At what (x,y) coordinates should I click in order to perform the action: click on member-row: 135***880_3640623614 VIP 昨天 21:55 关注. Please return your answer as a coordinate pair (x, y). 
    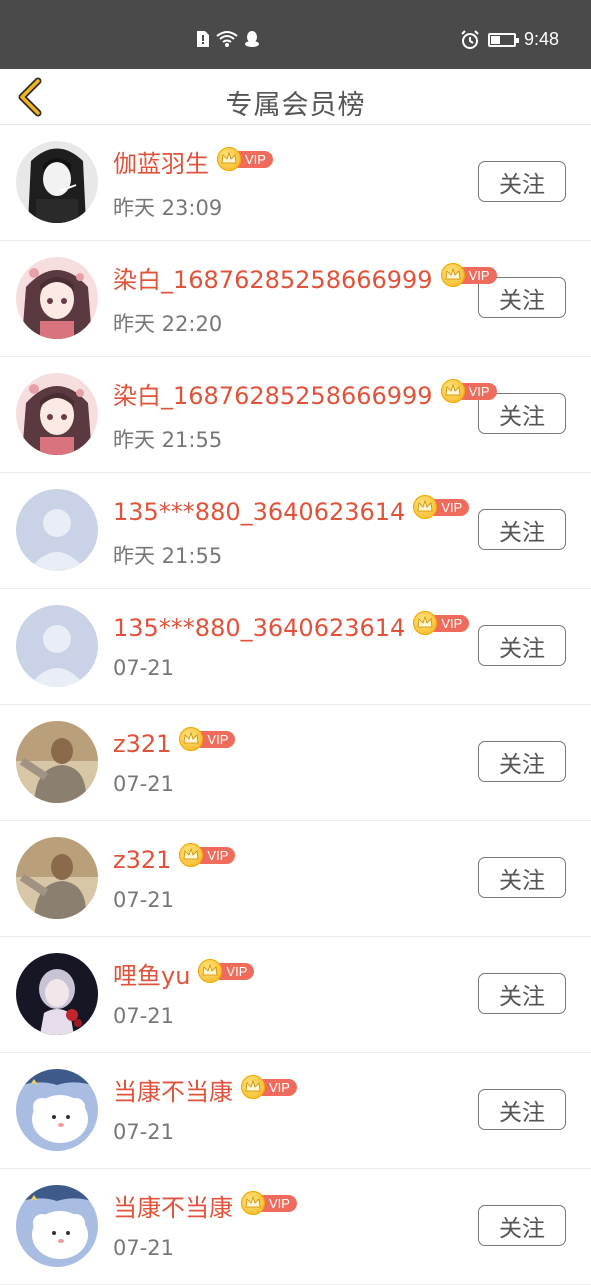
    Looking at the image, I should click on (295, 531).